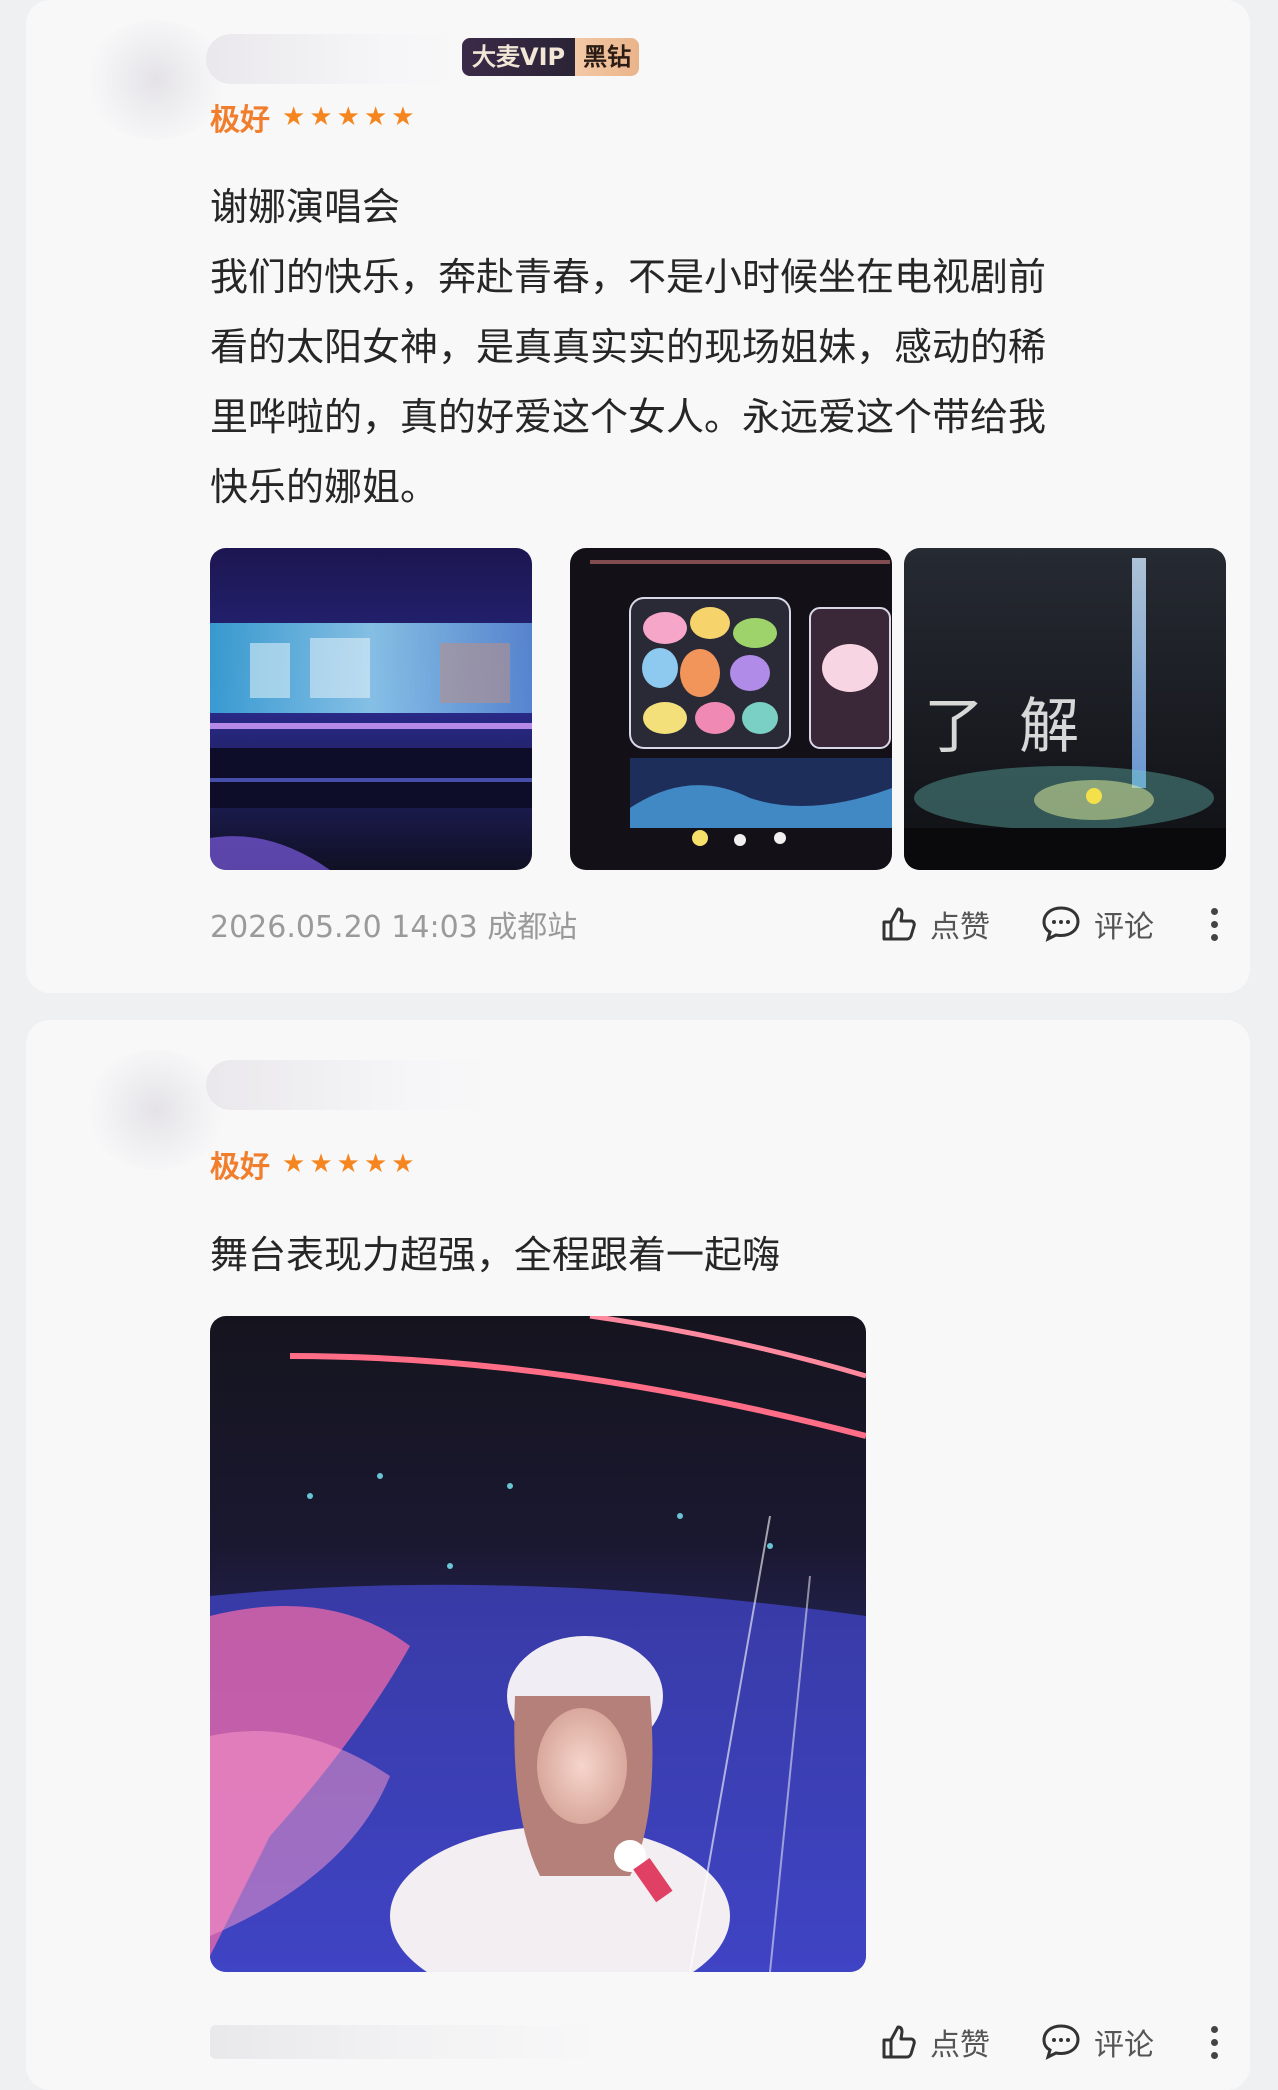 The height and width of the screenshot is (2090, 1278). I want to click on review-text: 舞台表现力超强，全程跟着一起嗨, so click(705, 1255).